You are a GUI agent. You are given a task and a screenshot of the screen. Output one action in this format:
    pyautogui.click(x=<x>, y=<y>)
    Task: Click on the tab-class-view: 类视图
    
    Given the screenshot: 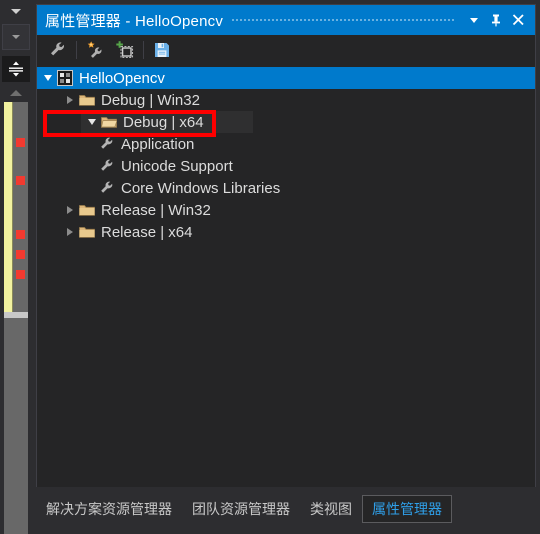 What is the action you would take?
    pyautogui.click(x=331, y=509)
    